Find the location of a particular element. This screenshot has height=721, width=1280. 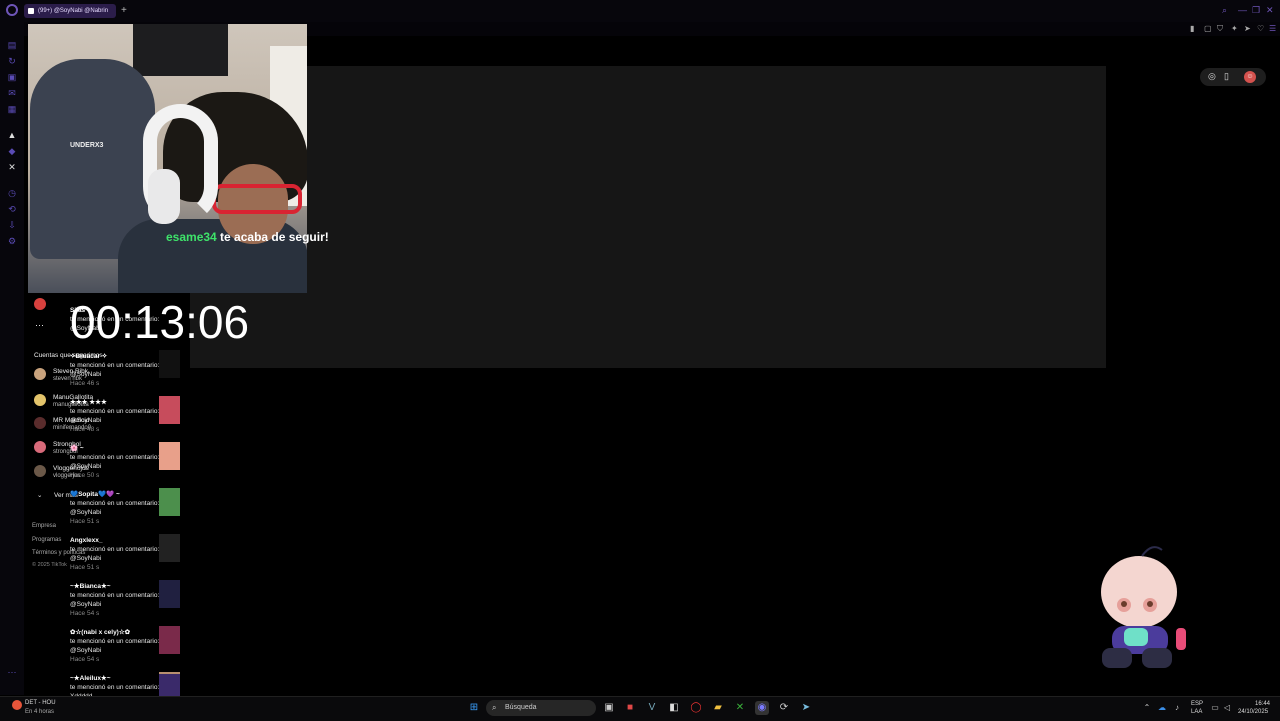

notification-time: Hace 50 s is located at coordinates (85, 475).